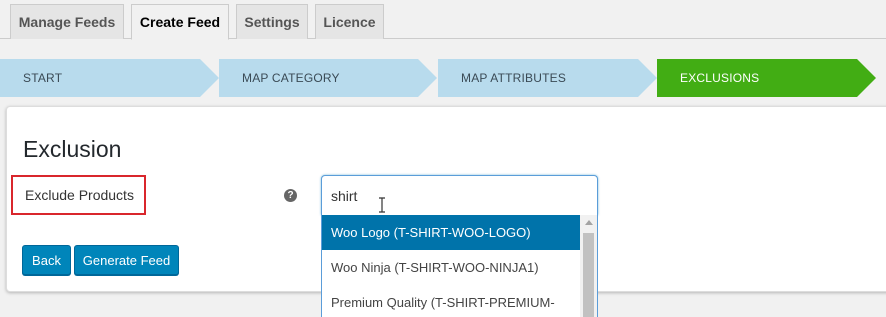 This screenshot has width=886, height=317. Describe the element at coordinates (547, 78) in the screenshot. I see `step-map-attributes: MAP ATTRIBUTES` at that location.